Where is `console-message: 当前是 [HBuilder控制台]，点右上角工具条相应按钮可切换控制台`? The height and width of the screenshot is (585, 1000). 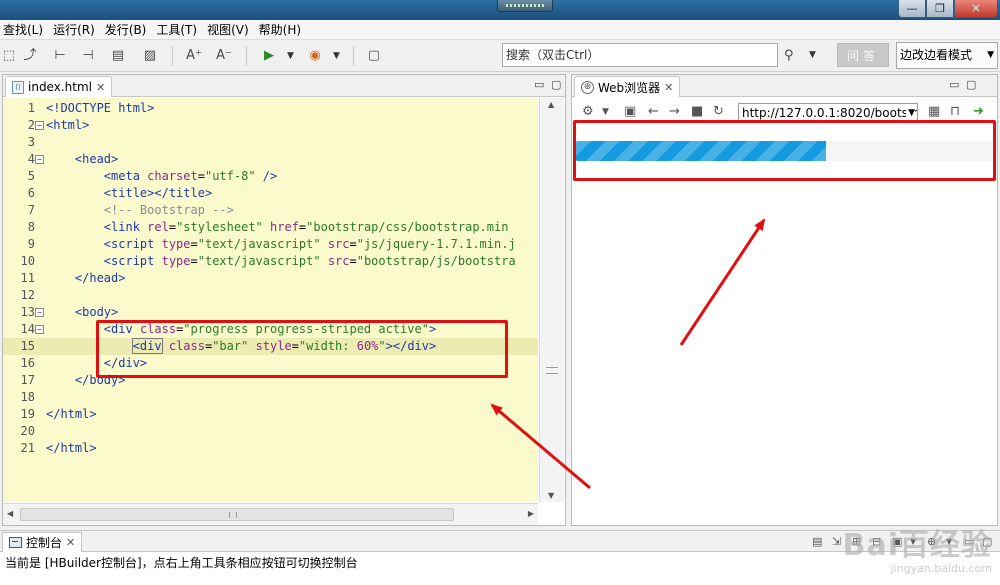 console-message: 当前是 [HBuilder控制台]，点右上角工具条相应按钮可切换控制台 is located at coordinates (181, 563).